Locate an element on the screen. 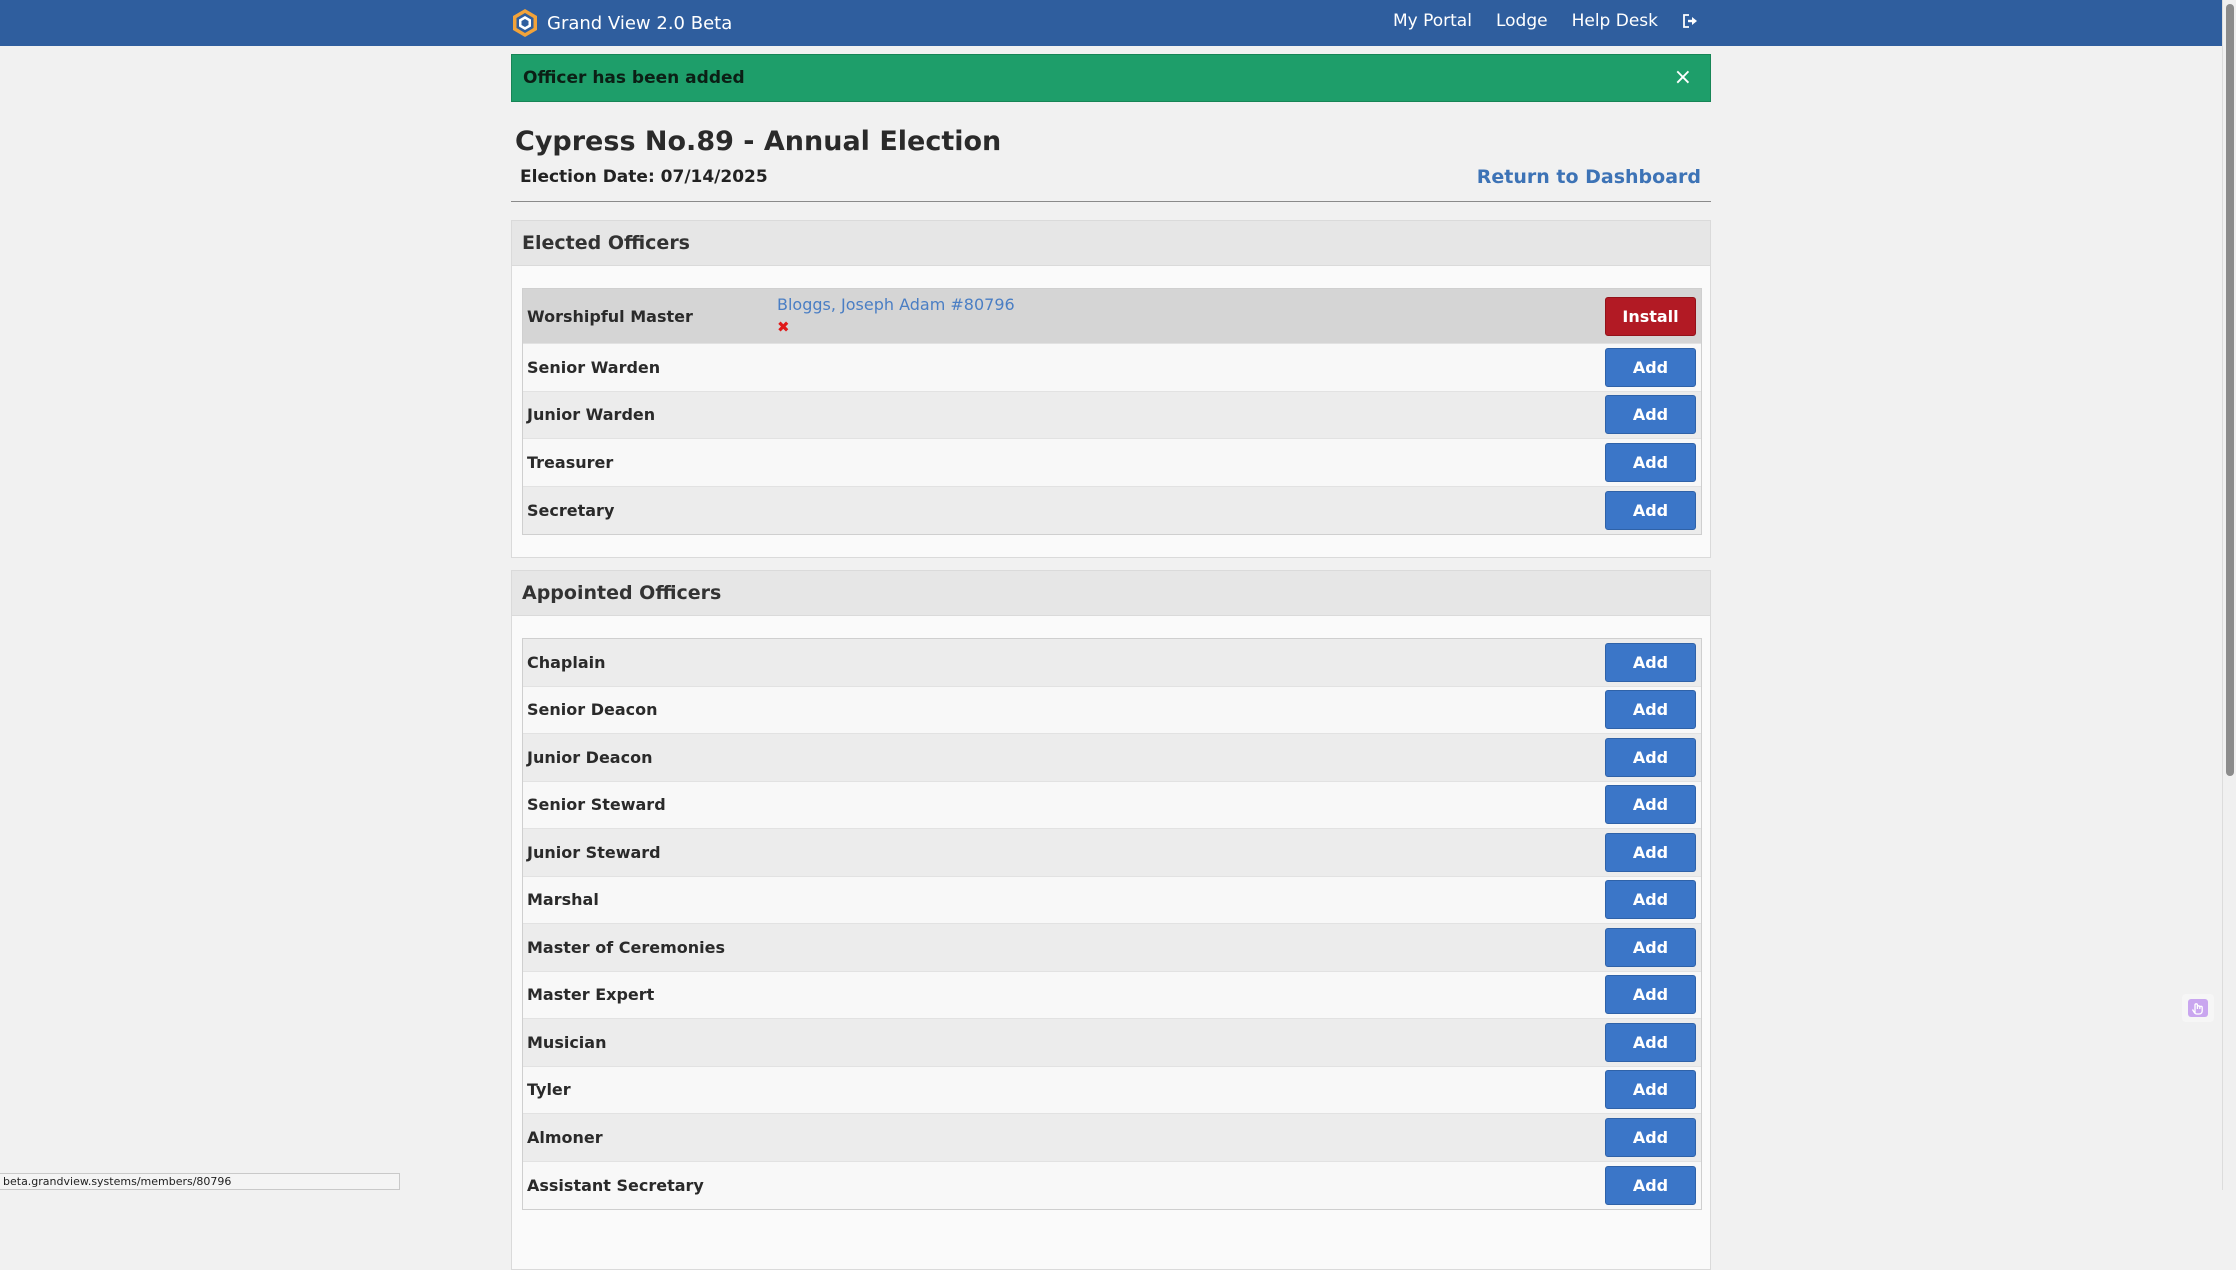  officer-row-junior-deacon: Junior Deacon Add is located at coordinates (1112, 758).